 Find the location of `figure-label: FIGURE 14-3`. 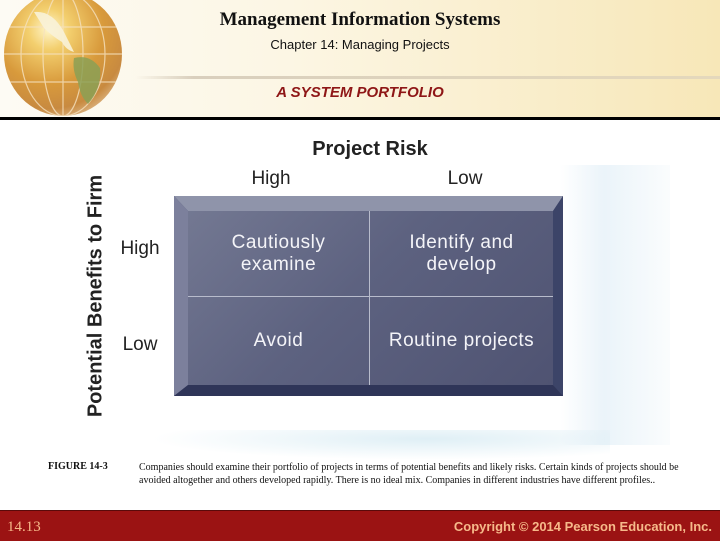

figure-label: FIGURE 14-3 is located at coordinates (78, 466).